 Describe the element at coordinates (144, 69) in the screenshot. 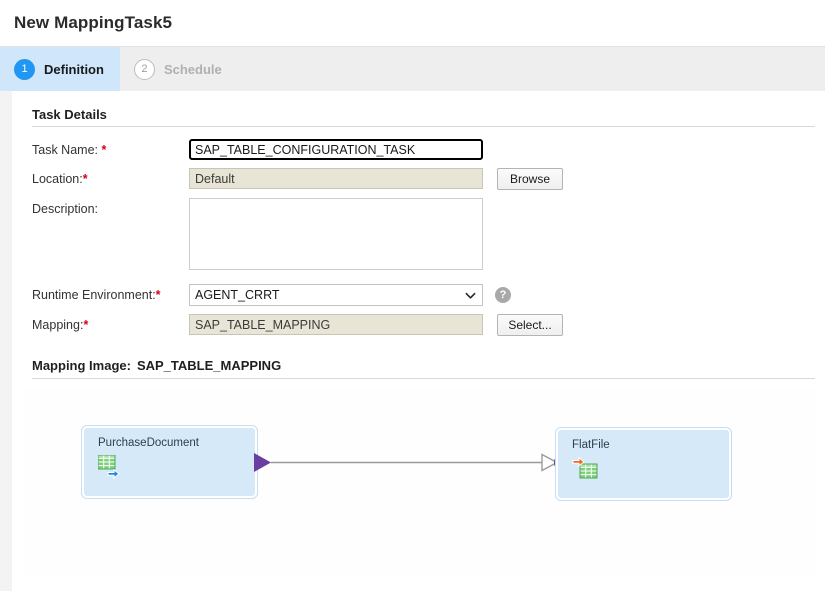

I see `step-number-2: 2` at that location.